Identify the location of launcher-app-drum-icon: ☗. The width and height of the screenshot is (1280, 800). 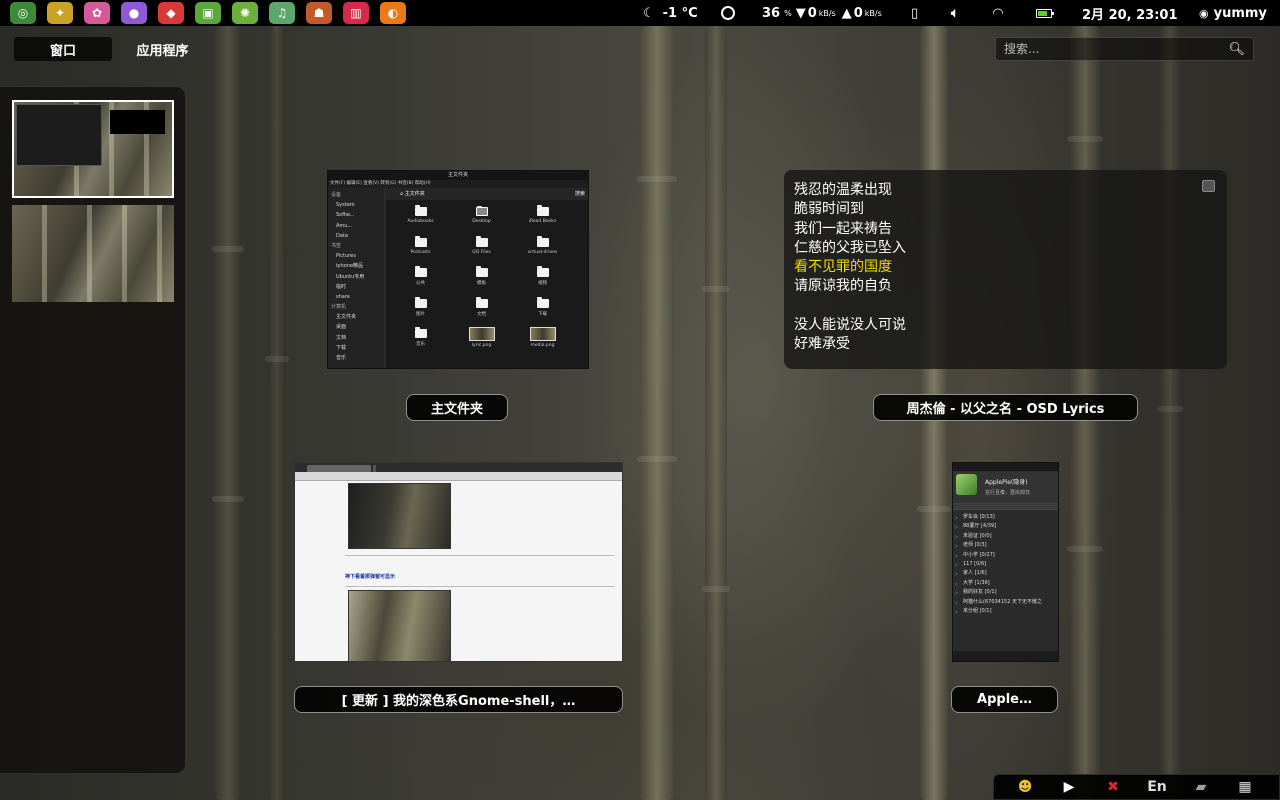
(319, 13).